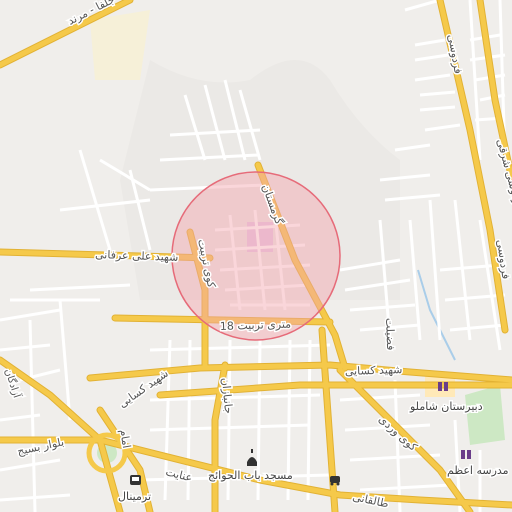  Describe the element at coordinates (256, 325) in the screenshot. I see `street-label-tarbiat-18m: 18 متری تربیت` at that location.